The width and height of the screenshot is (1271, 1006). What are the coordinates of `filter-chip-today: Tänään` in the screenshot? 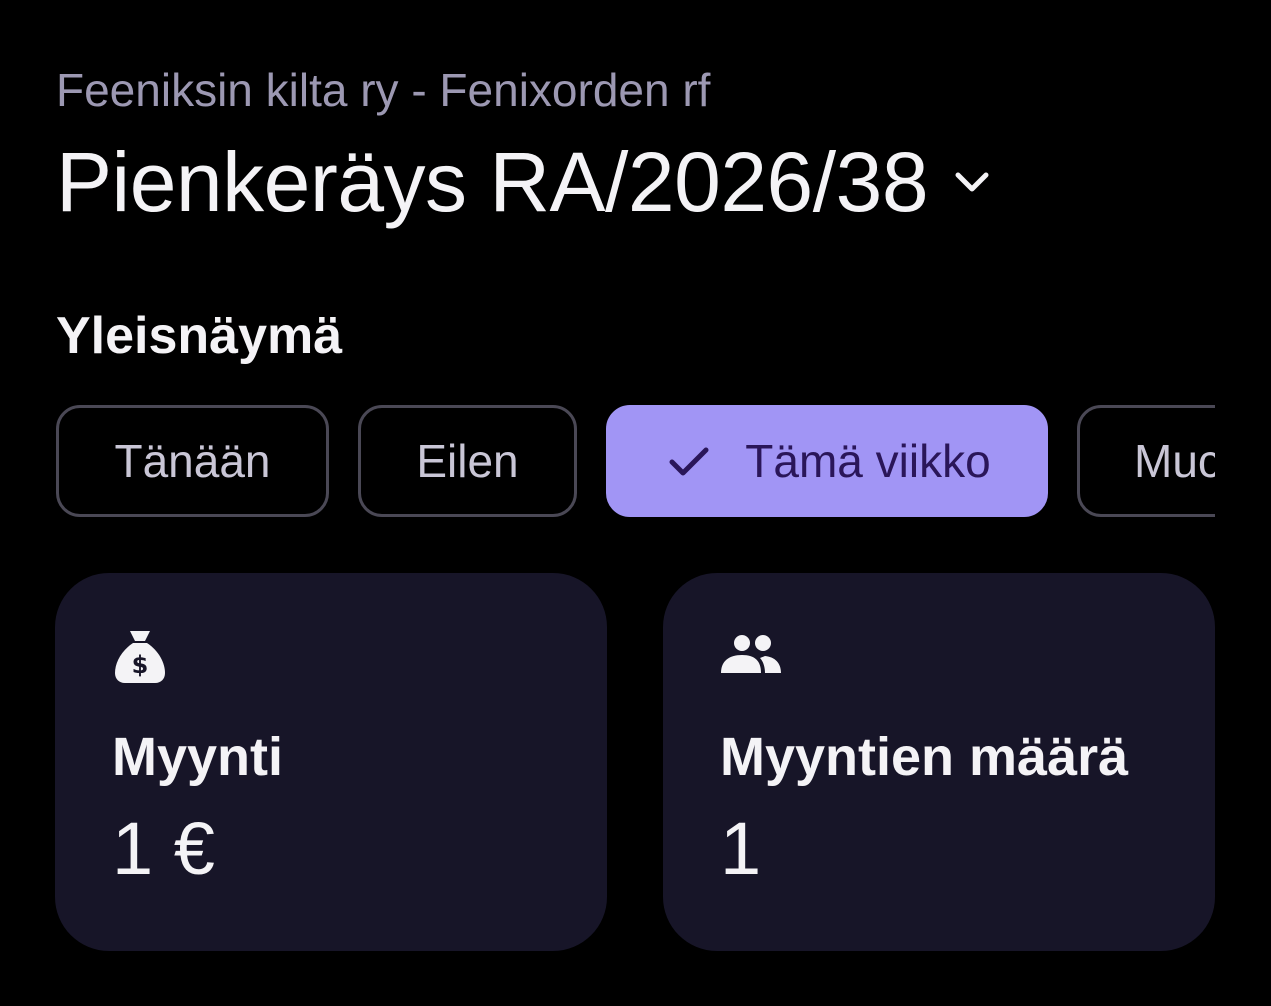 It's located at (192, 461).